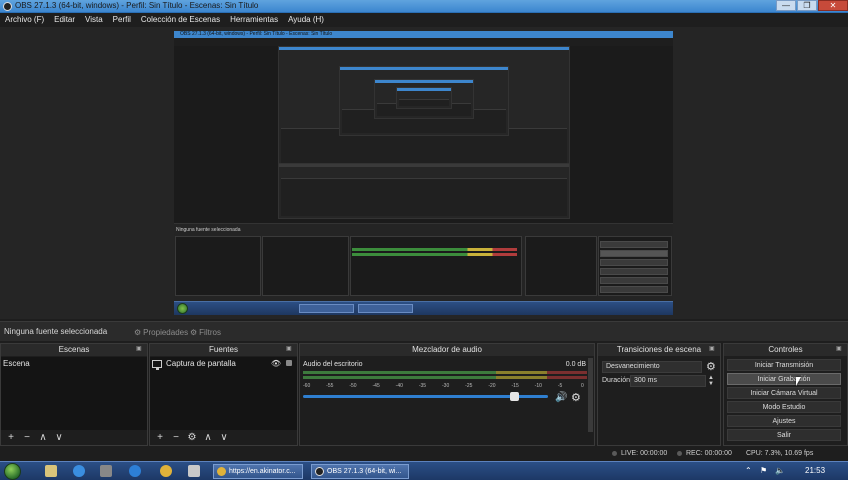  What do you see at coordinates (160, 438) in the screenshot?
I see `add-source-button: +` at bounding box center [160, 438].